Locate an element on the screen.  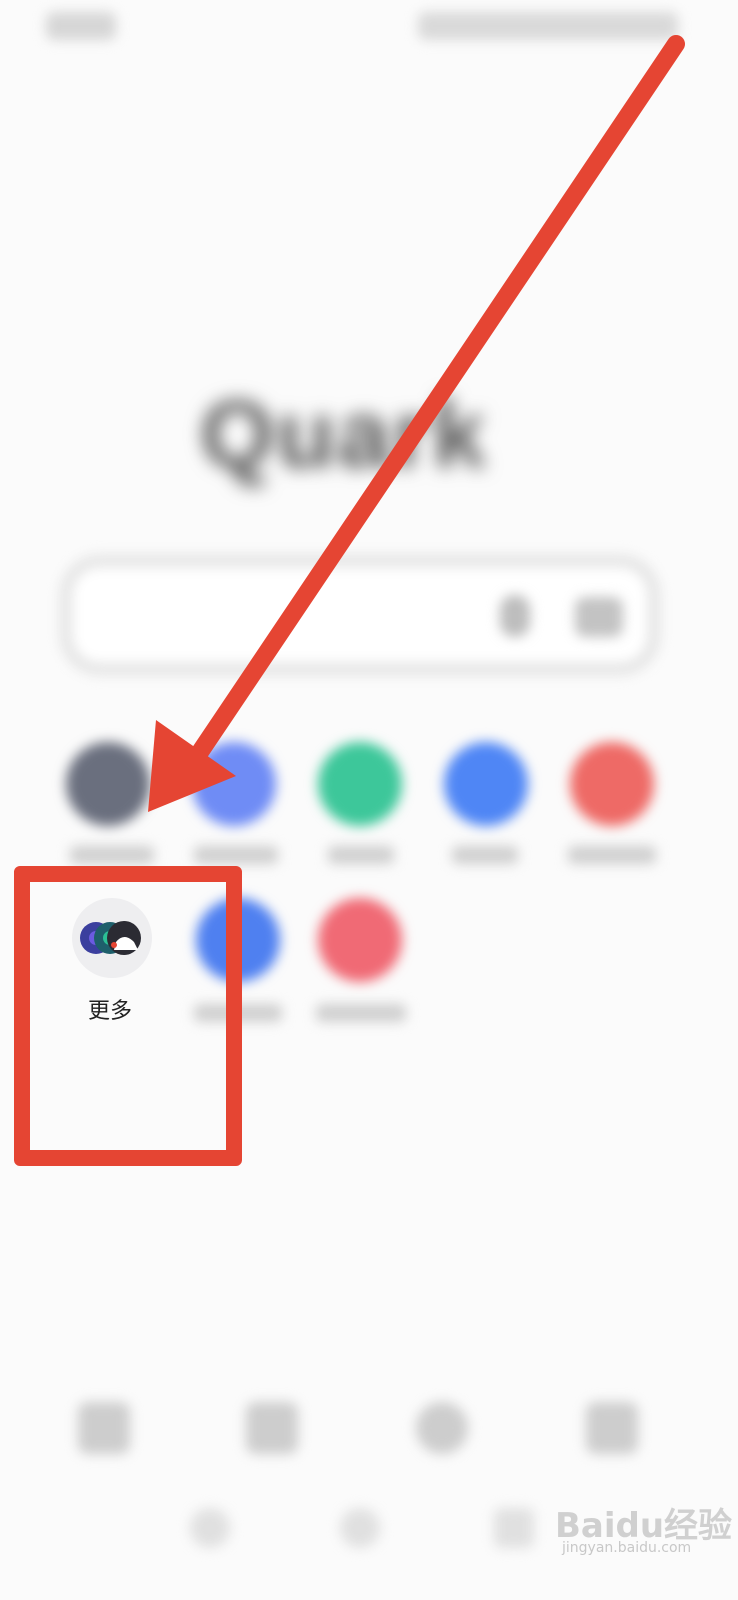
nav-tabs-icon is located at coordinates (272, 1428).